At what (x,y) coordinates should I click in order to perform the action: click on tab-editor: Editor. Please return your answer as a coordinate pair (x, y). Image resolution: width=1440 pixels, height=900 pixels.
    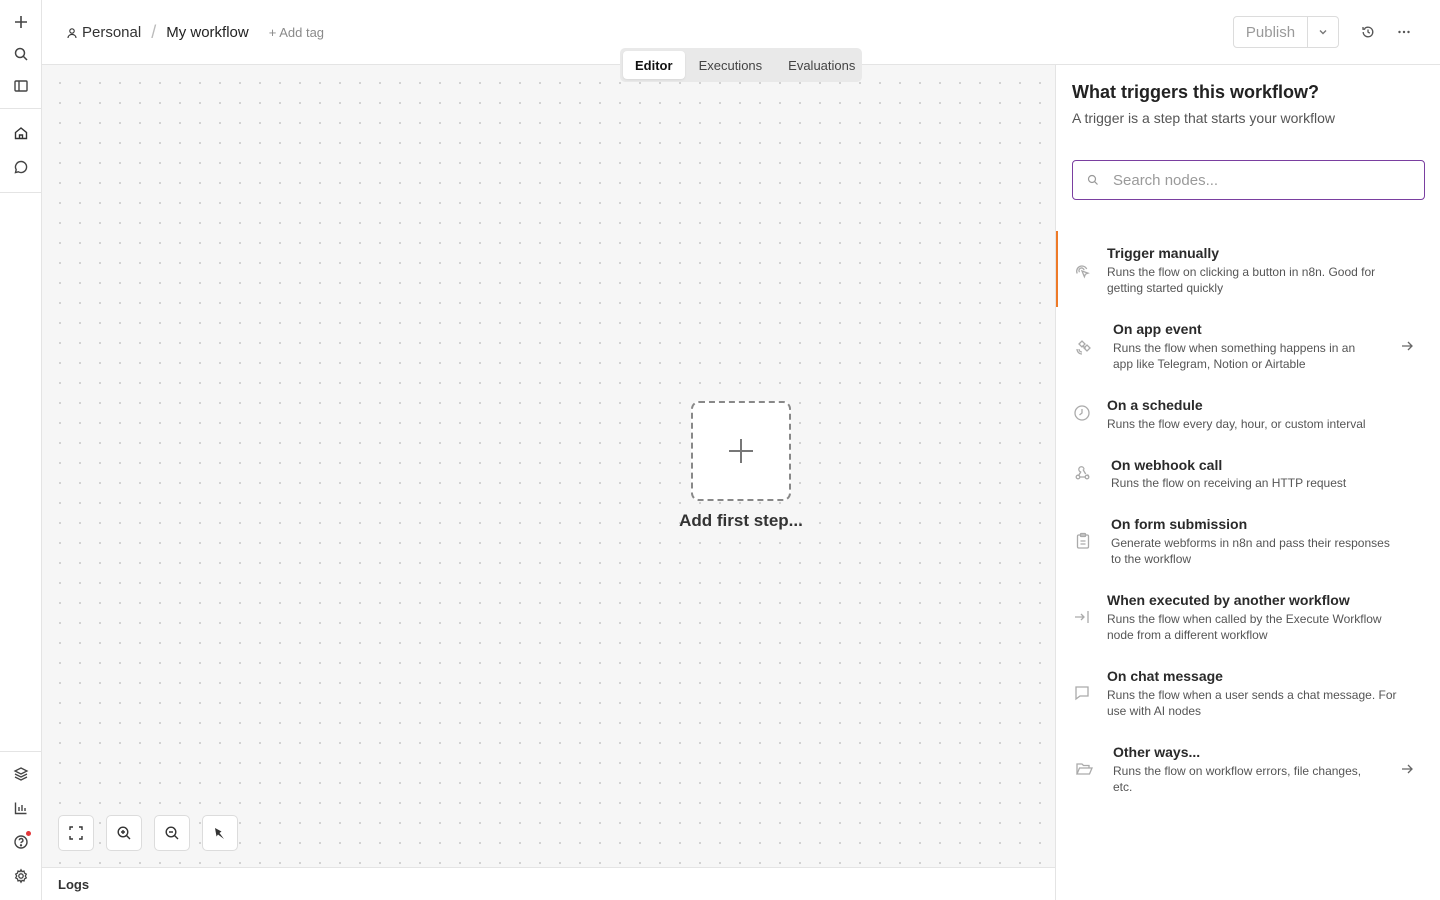
    Looking at the image, I should click on (654, 65).